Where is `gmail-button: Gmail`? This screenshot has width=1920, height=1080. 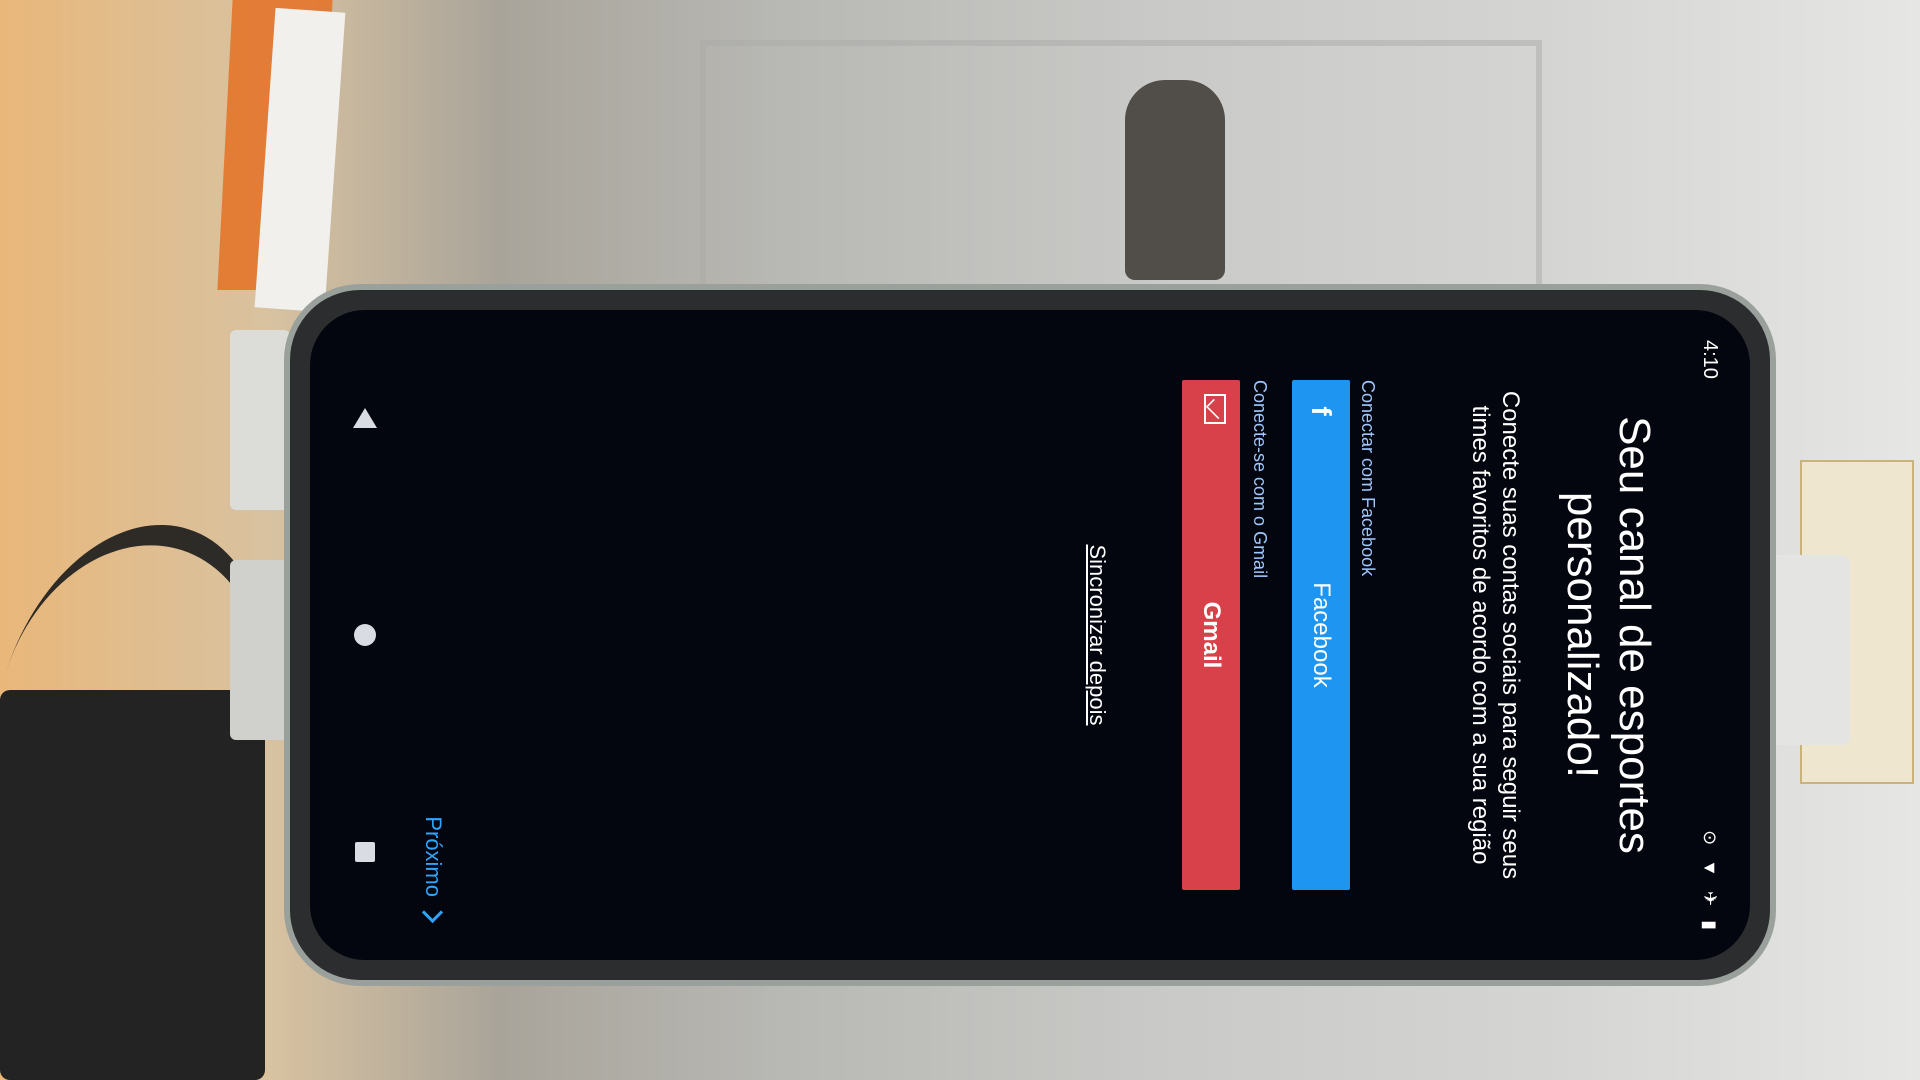
gmail-button: Gmail is located at coordinates (1211, 635).